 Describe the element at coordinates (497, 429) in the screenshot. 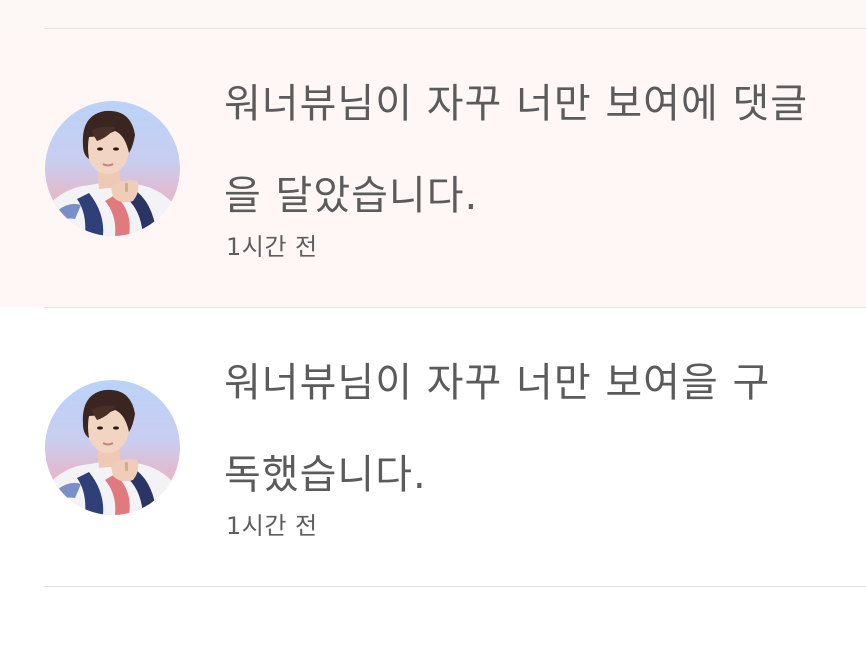

I see `notification-message: 워너뷰님이 자꾸 너만 보여을 구독했습니다.` at that location.